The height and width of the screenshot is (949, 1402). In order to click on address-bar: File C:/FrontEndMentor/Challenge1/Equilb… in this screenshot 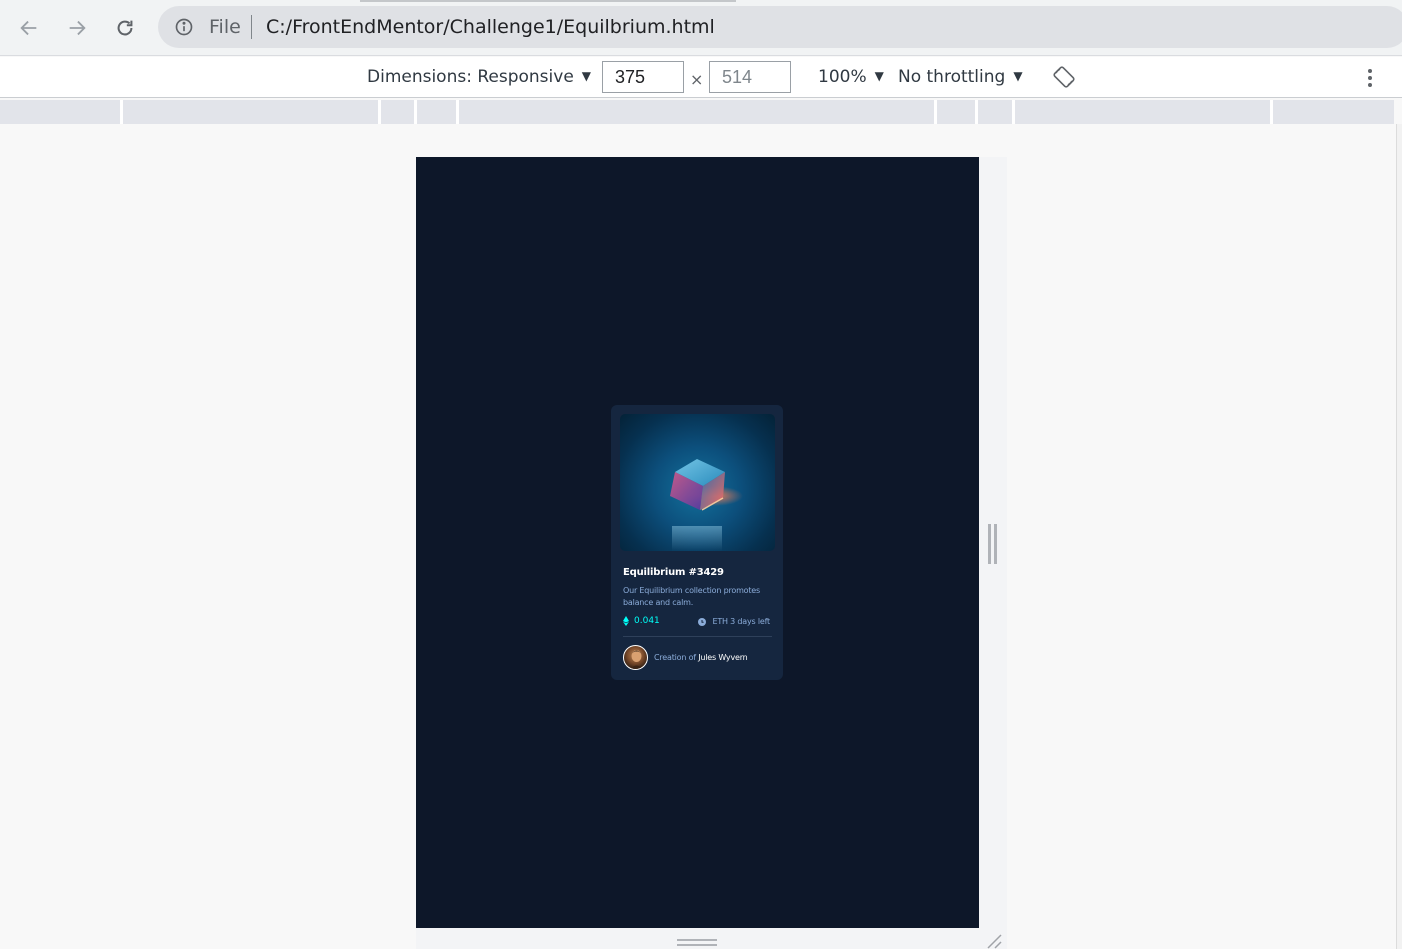, I will do `click(780, 27)`.